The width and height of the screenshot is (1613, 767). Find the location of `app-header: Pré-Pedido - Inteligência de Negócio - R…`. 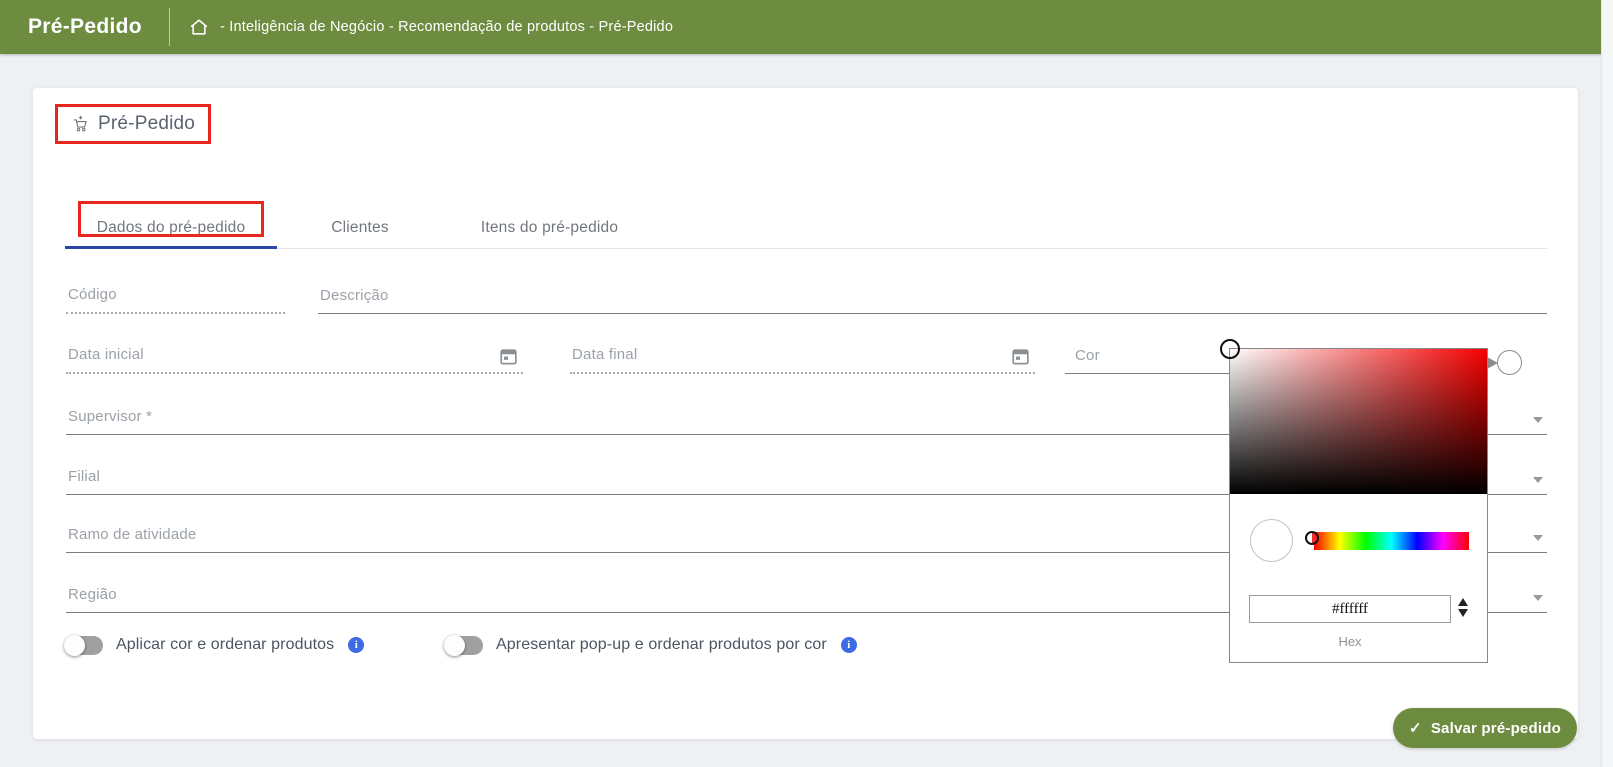

app-header: Pré-Pedido - Inteligência de Negócio - R… is located at coordinates (806, 27).